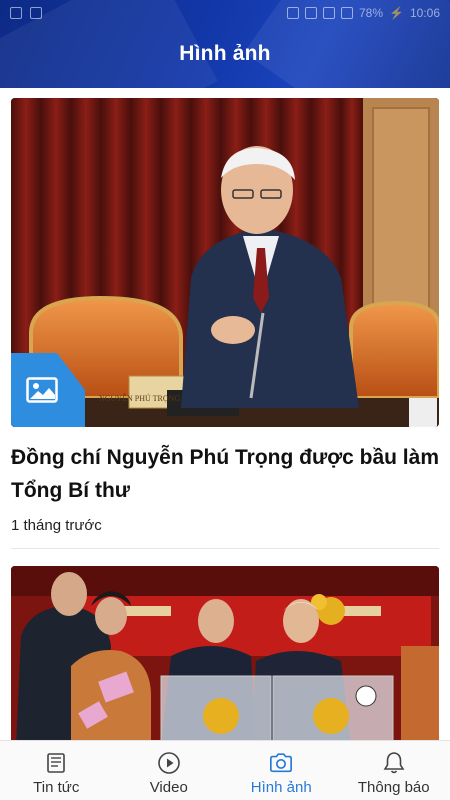  Describe the element at coordinates (169, 763) in the screenshot. I see `play-circle-icon` at that location.